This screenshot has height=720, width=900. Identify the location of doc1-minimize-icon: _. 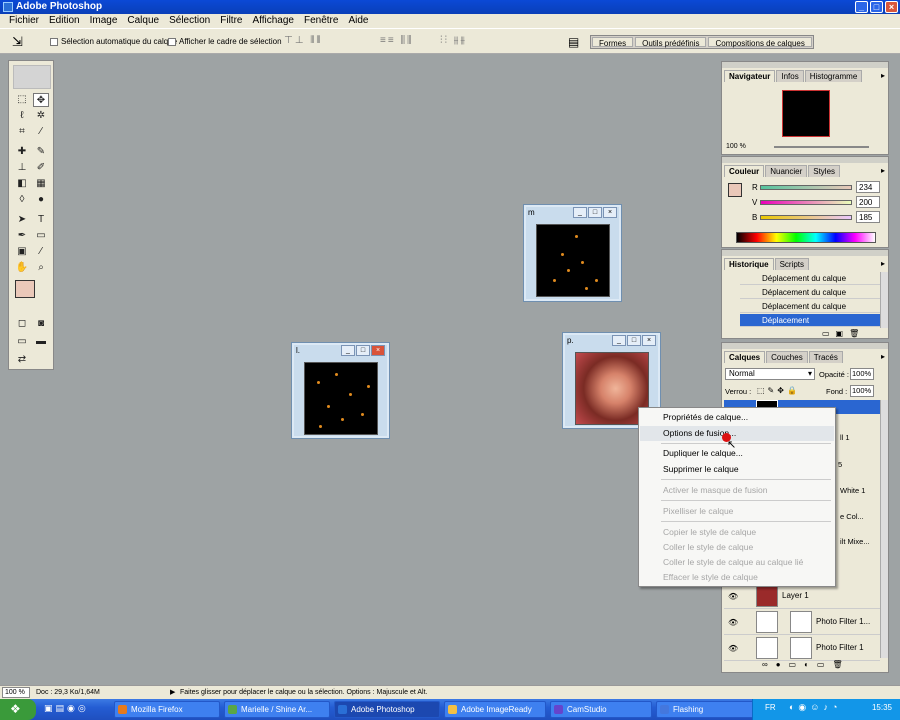
(348, 350).